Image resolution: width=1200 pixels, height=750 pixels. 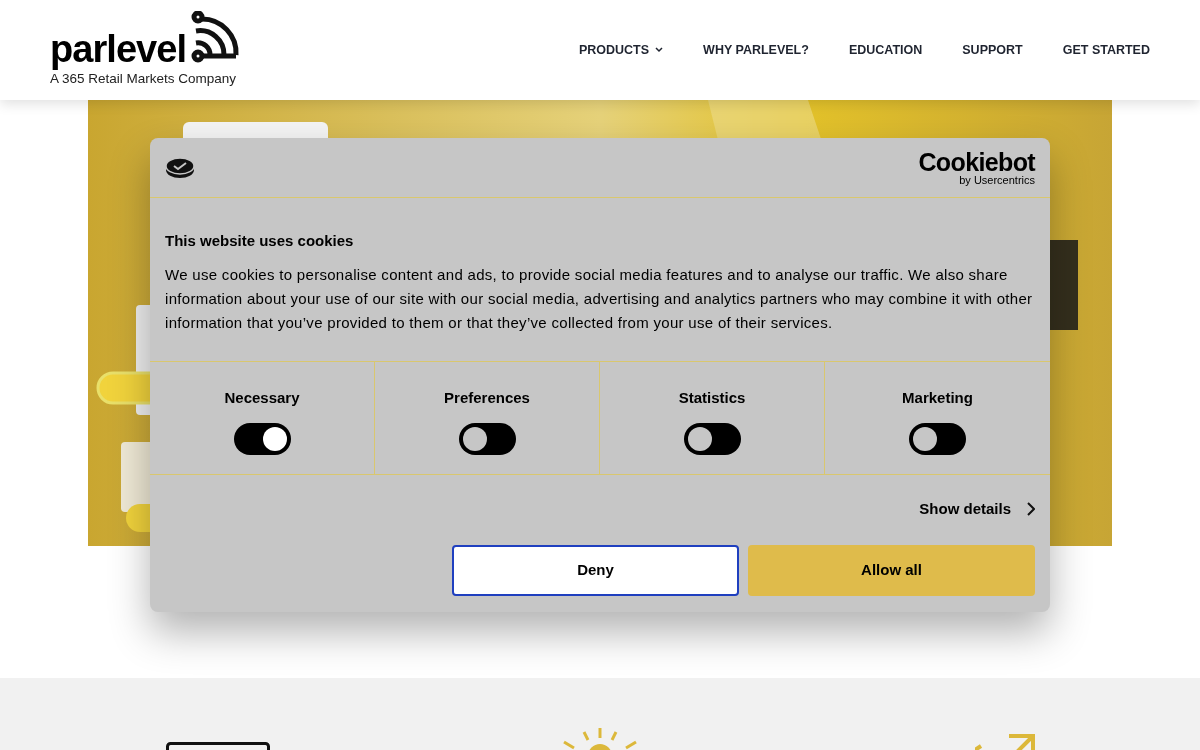 What do you see at coordinates (144, 79) in the screenshot?
I see `logo-tagline: A 365 Retail Markets Company` at bounding box center [144, 79].